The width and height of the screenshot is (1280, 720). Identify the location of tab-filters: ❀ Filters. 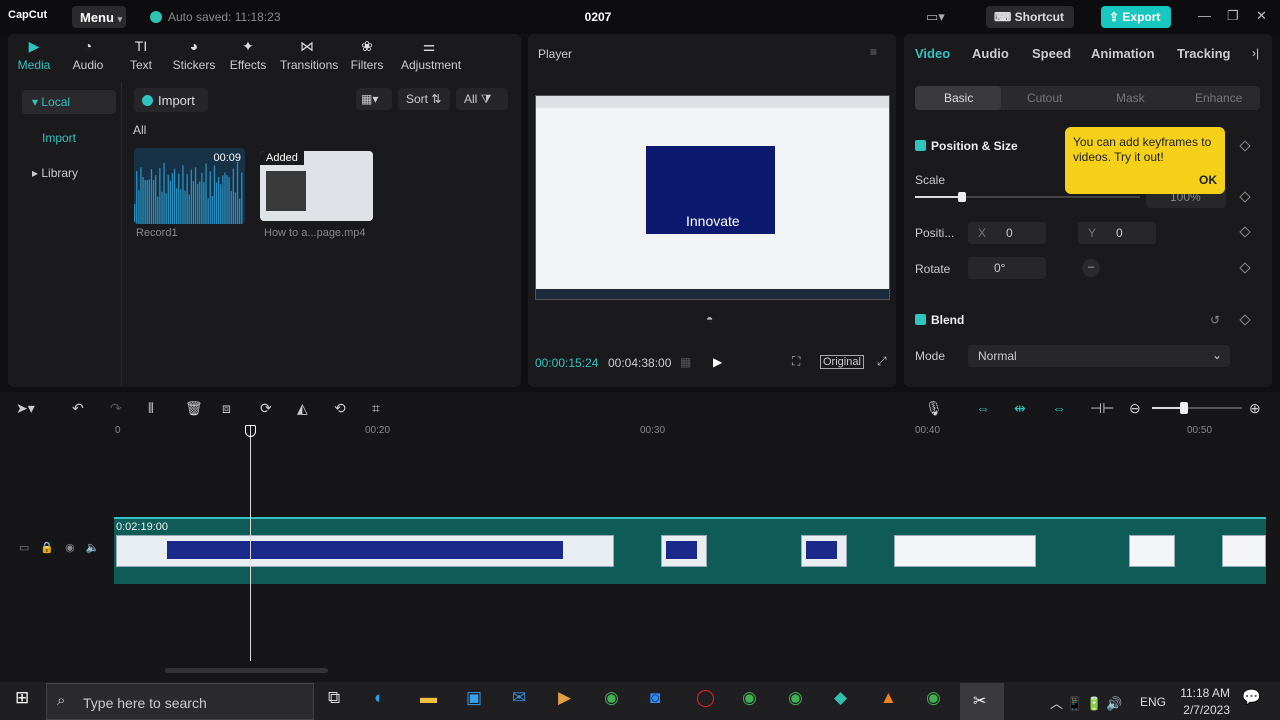
(367, 55).